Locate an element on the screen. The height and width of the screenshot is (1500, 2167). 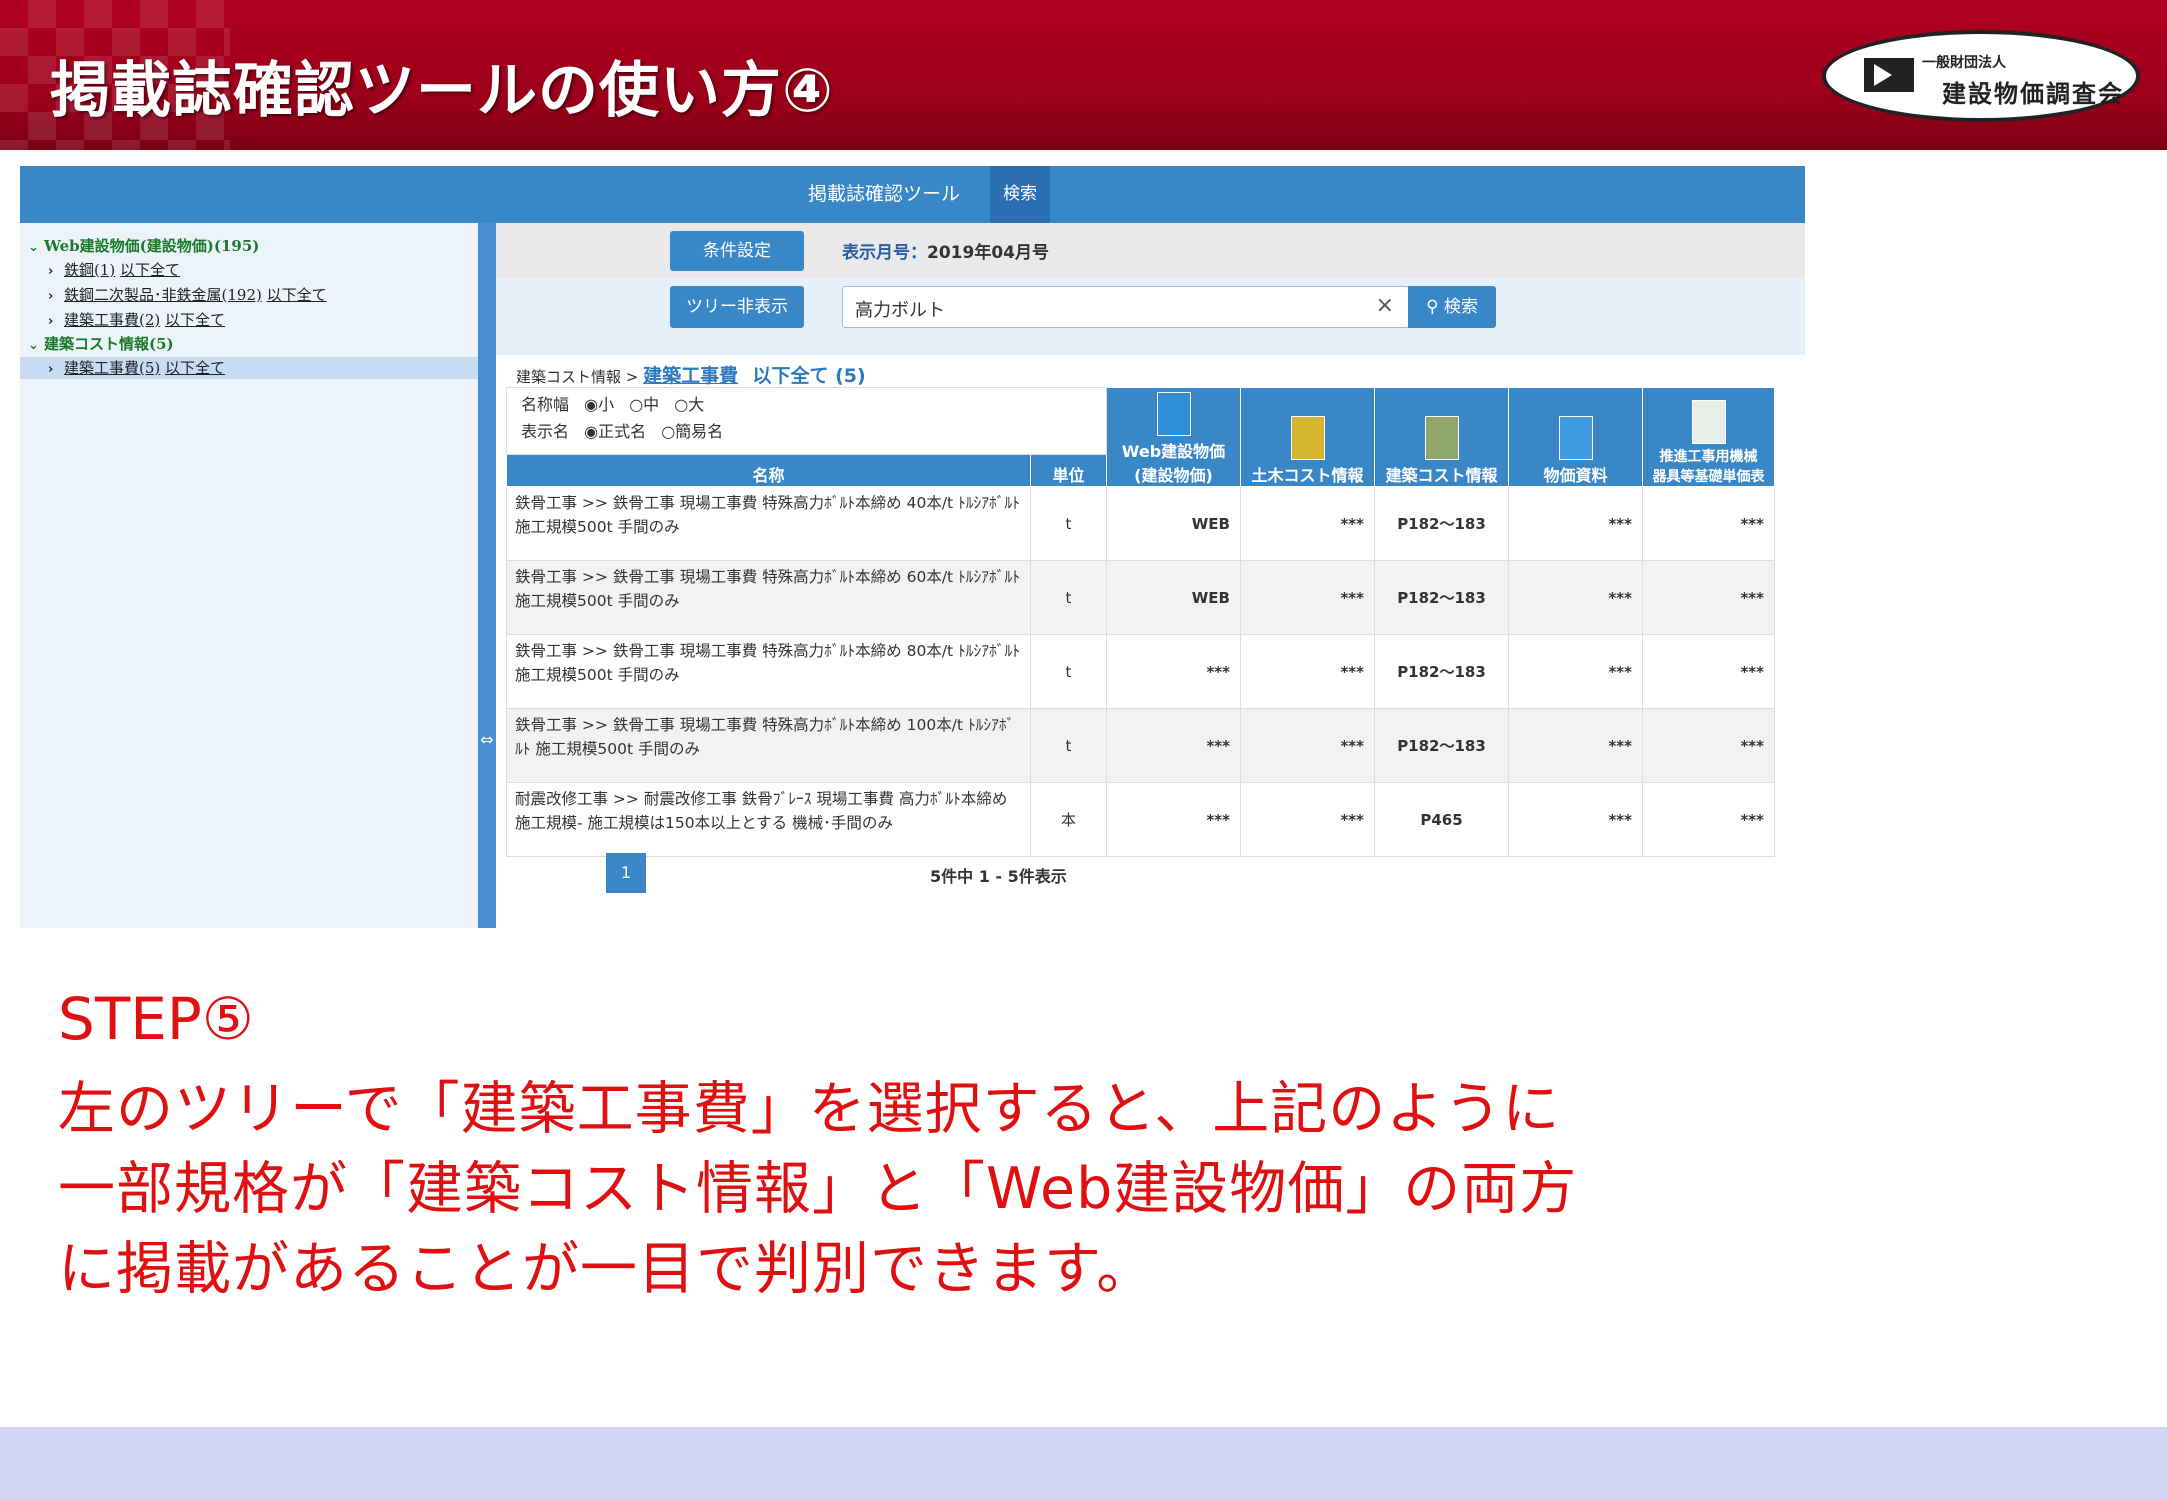
tree-item-kenchiku-kojihi-web: › 建築工事費(2) 以下全て is located at coordinates (136, 319).